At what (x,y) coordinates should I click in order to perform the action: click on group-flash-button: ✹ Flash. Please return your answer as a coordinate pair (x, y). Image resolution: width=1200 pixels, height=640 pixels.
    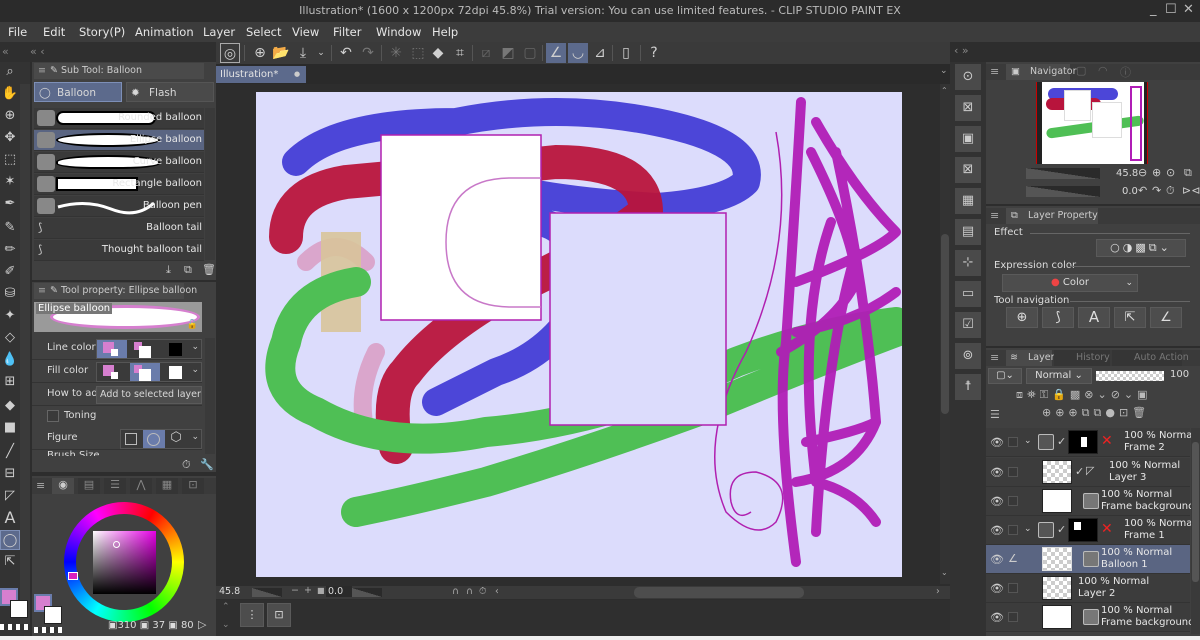
    Looking at the image, I should click on (170, 92).